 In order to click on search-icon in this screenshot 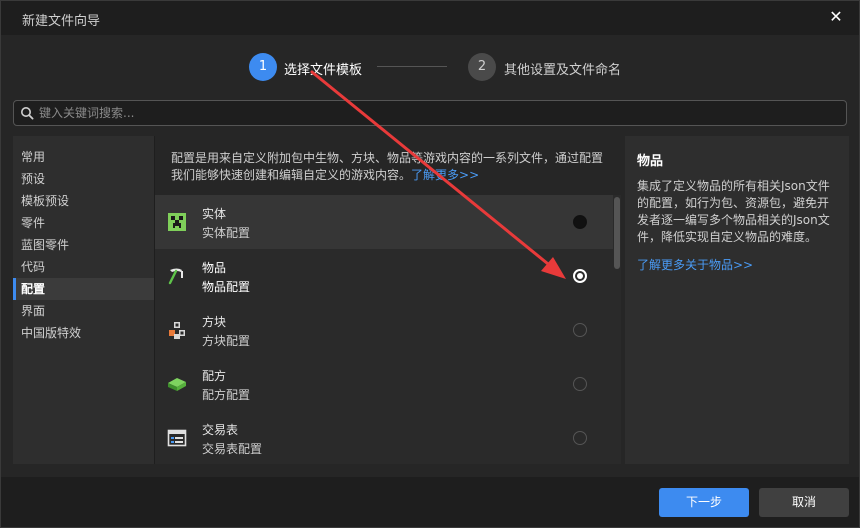, I will do `click(27, 113)`.